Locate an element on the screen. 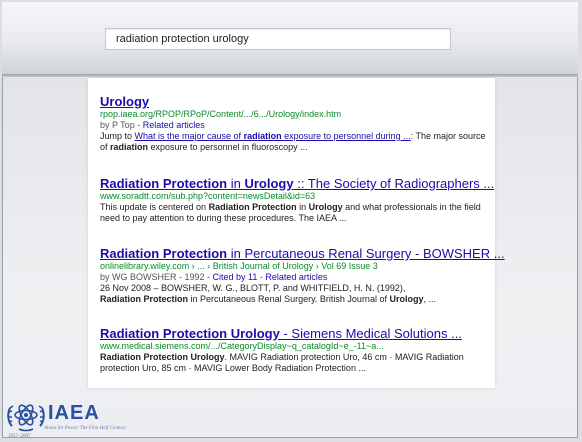 This screenshot has width=582, height=442. logo-tagline: Atoms for Peace: The First Half Century is located at coordinates (85, 428).